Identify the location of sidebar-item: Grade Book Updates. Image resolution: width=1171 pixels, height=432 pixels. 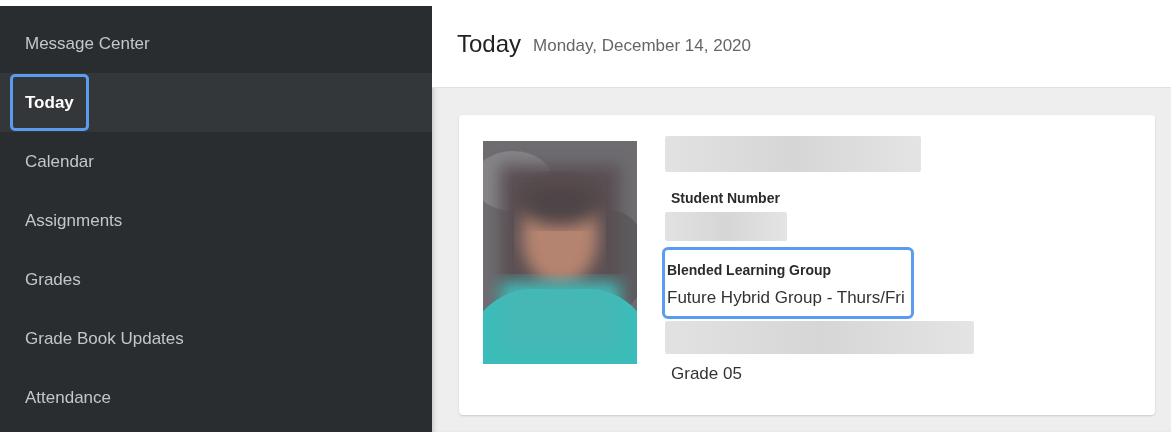
(104, 338).